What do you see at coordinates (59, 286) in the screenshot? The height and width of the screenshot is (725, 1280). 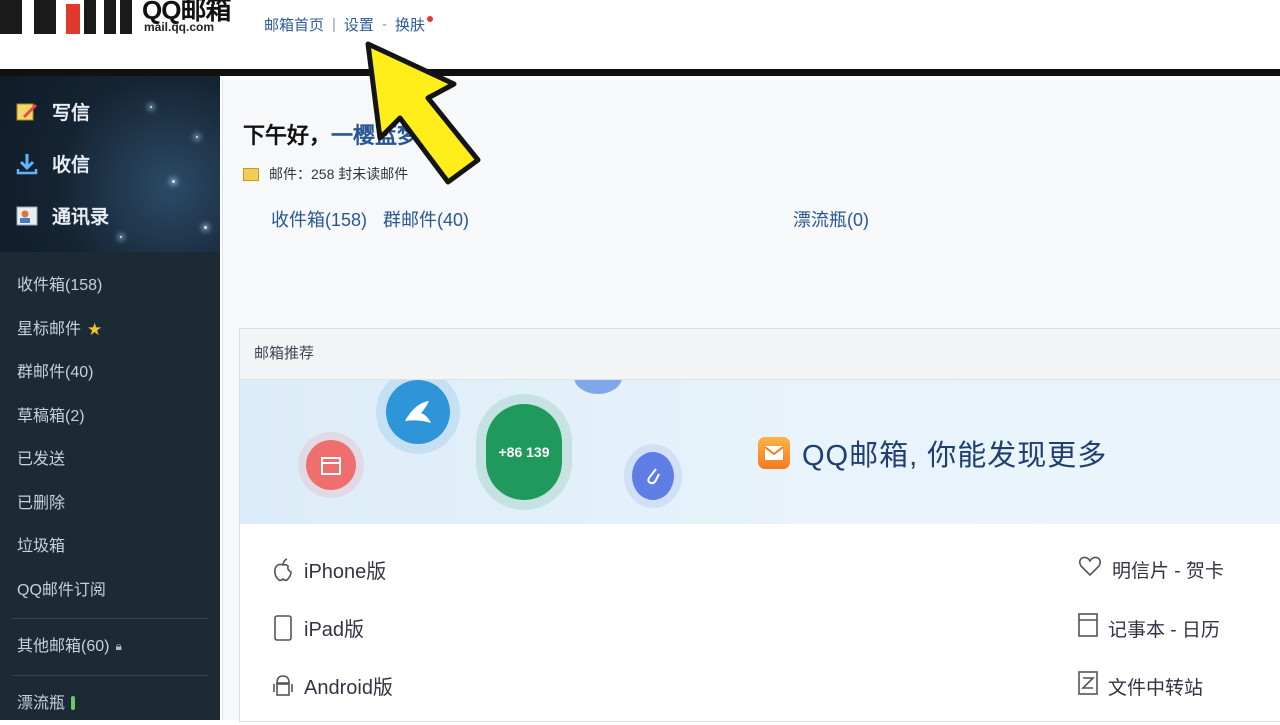 I see `folder-label: 收件箱(158)` at bounding box center [59, 286].